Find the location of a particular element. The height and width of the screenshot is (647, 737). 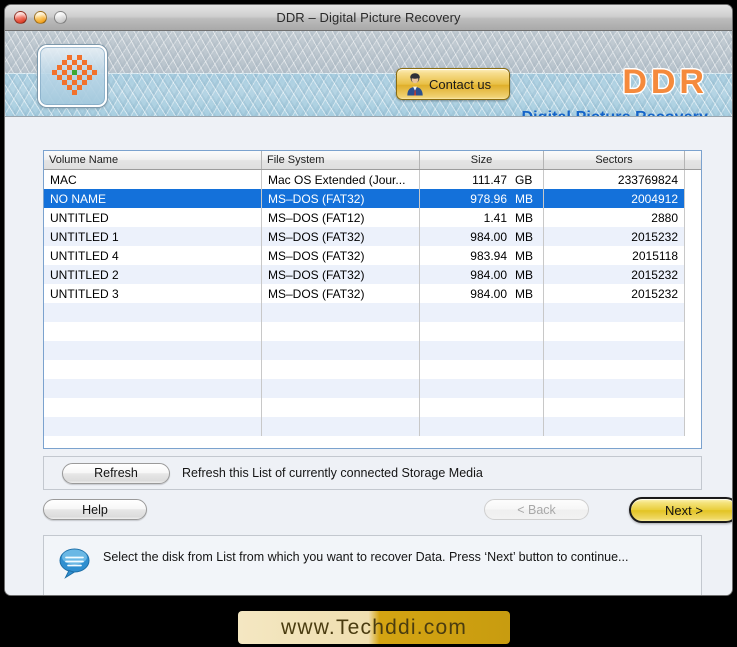

brand-wordmark: DDR is located at coordinates (665, 82).